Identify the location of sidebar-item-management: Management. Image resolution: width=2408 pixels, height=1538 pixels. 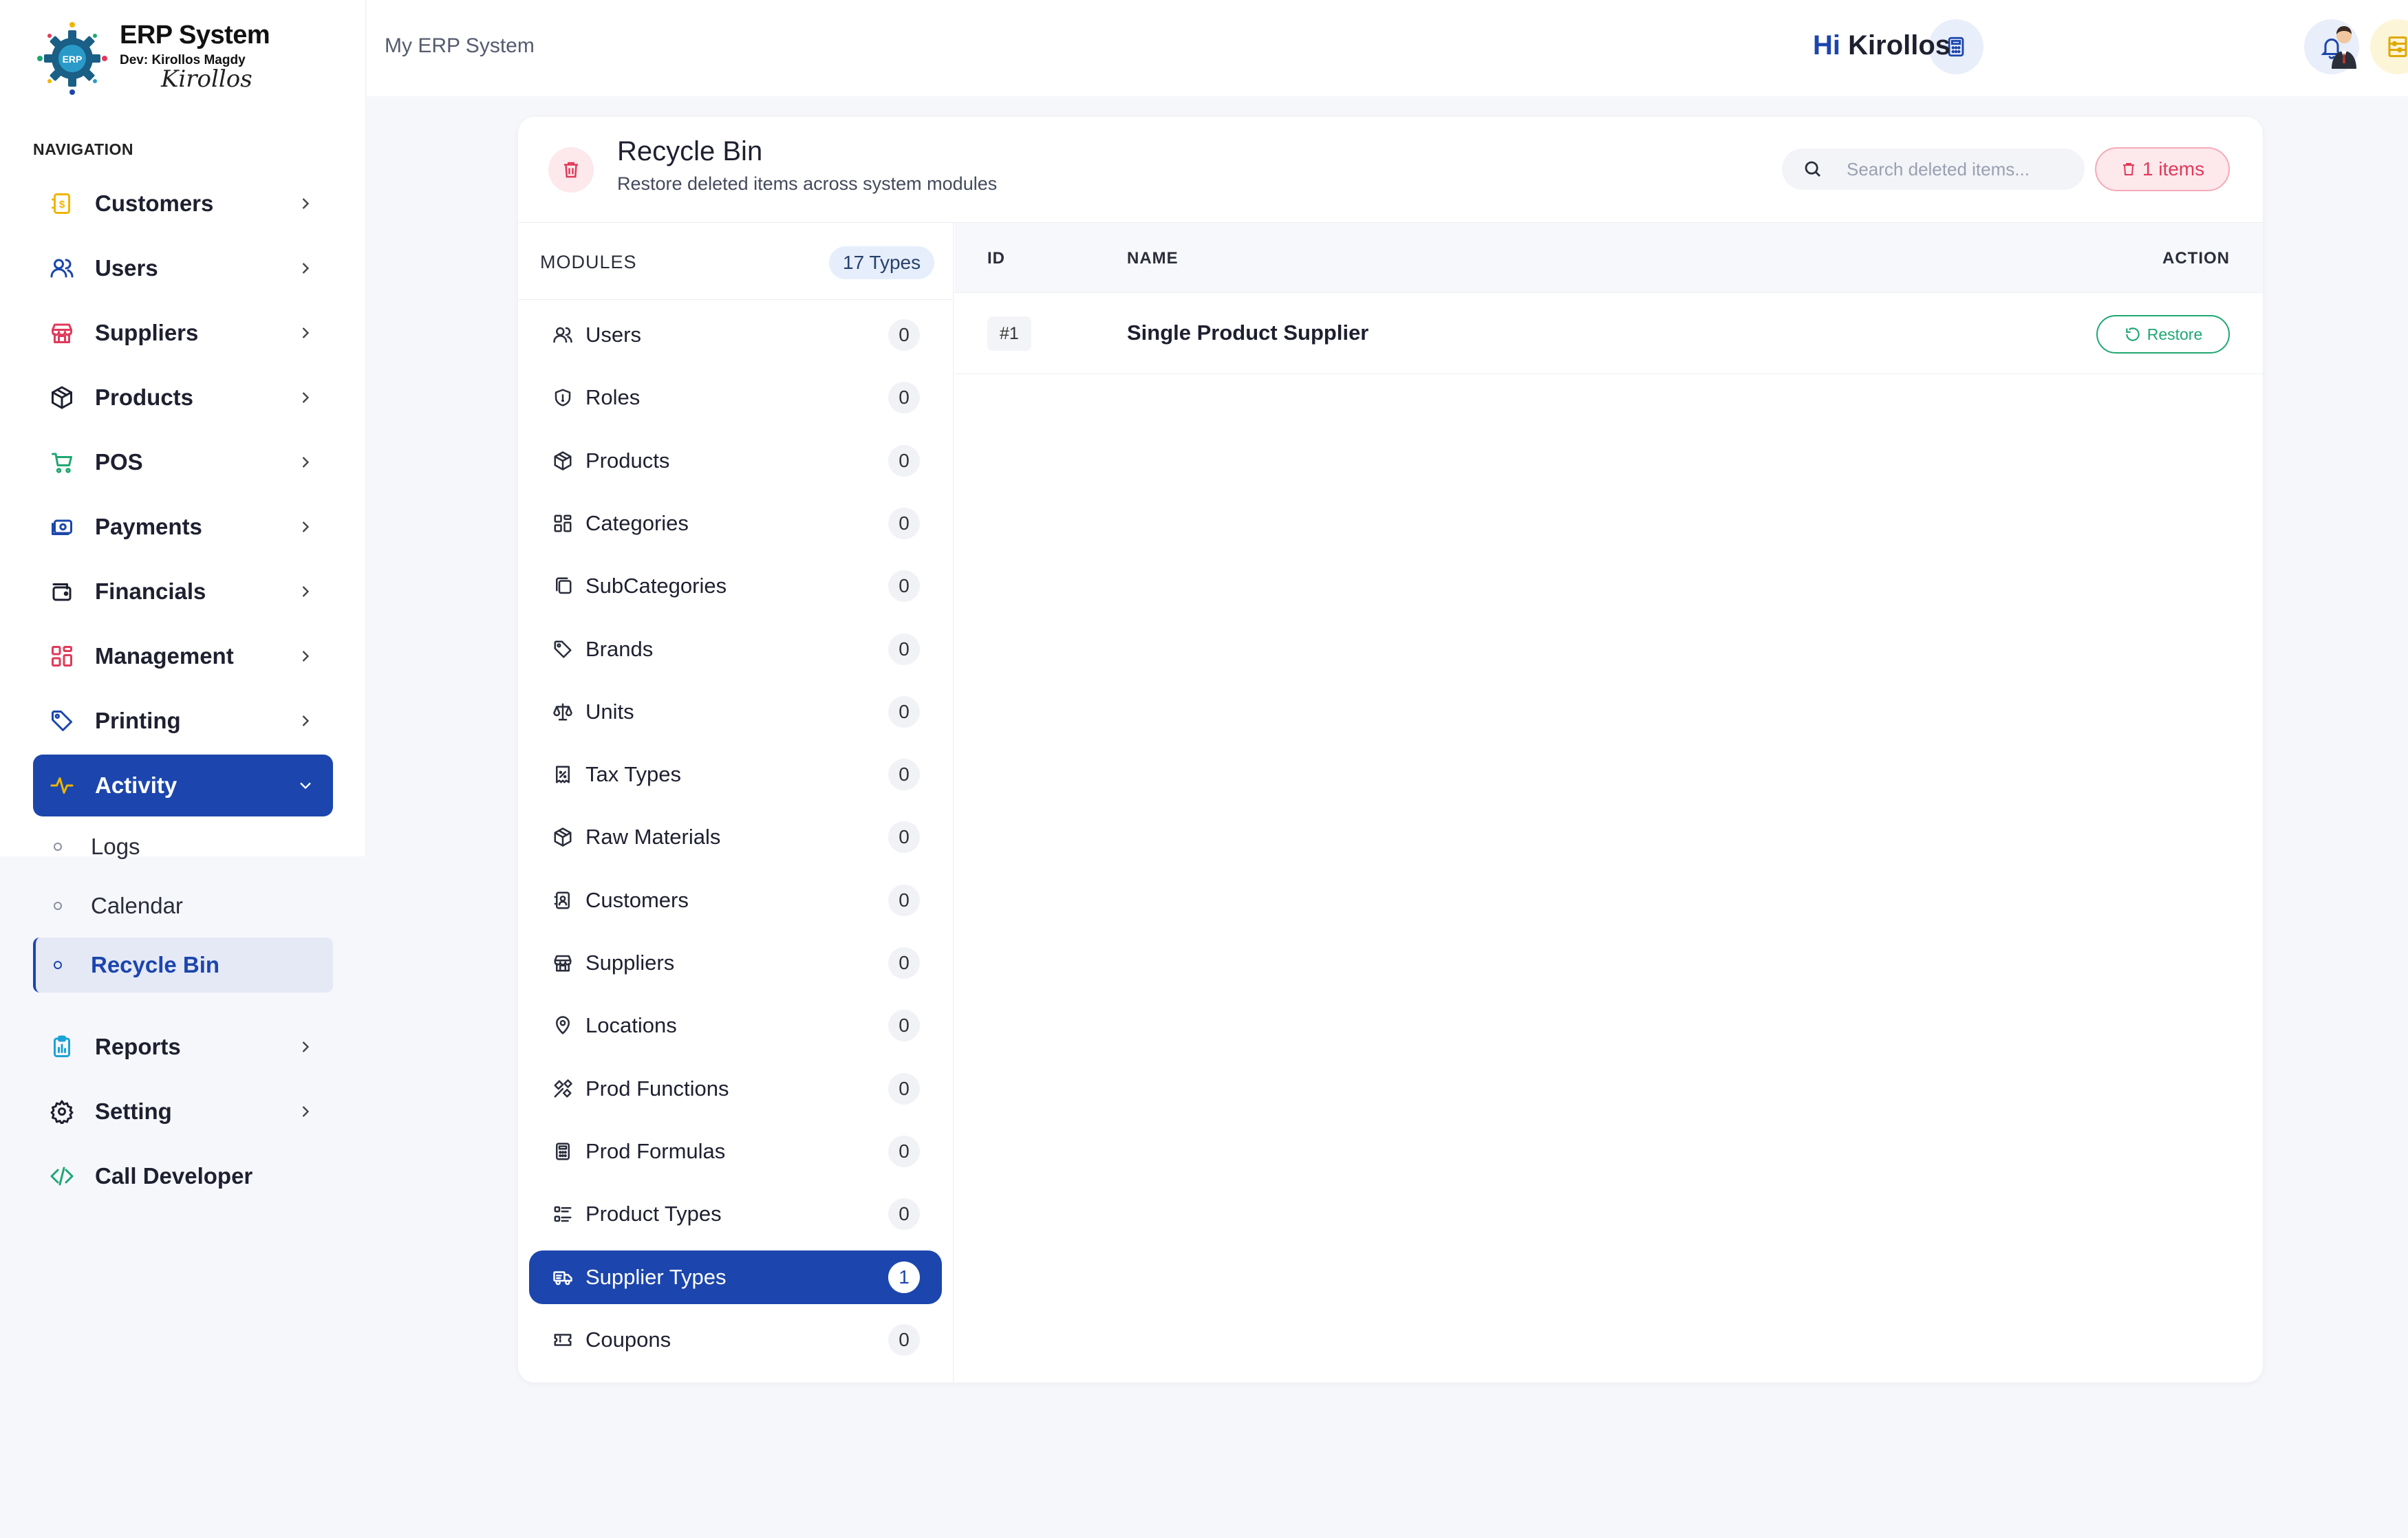
(183, 656).